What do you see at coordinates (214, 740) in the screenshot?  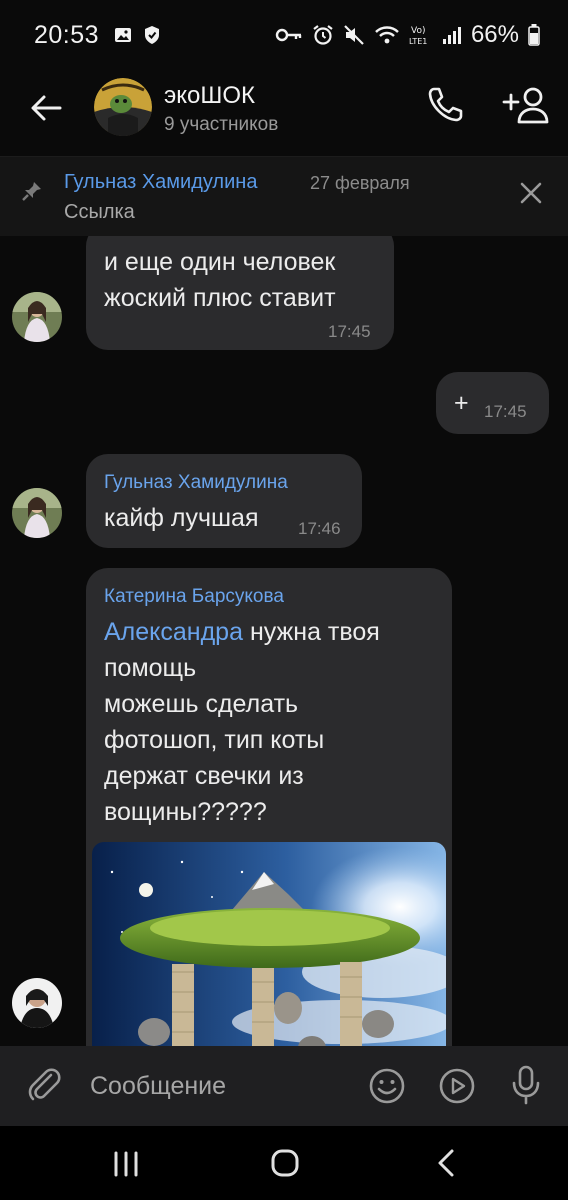 I see `message-text: фотошоп, тип коты` at bounding box center [214, 740].